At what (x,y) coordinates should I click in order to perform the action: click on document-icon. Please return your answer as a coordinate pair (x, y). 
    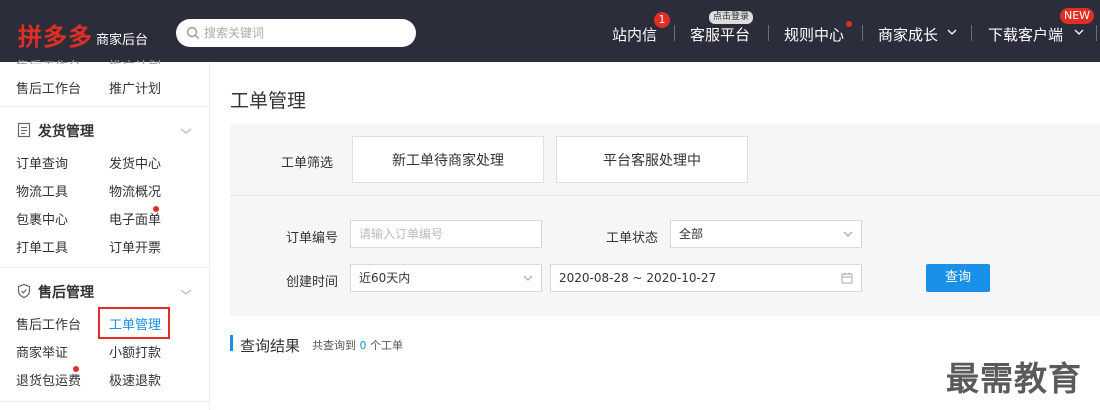
    Looking at the image, I should click on (24, 130).